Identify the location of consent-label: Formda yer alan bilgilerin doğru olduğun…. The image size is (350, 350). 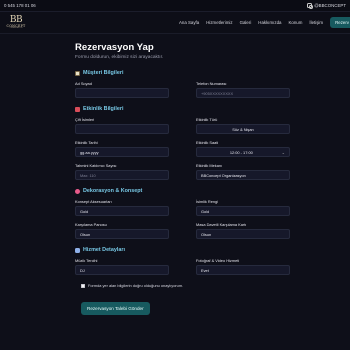
(136, 285).